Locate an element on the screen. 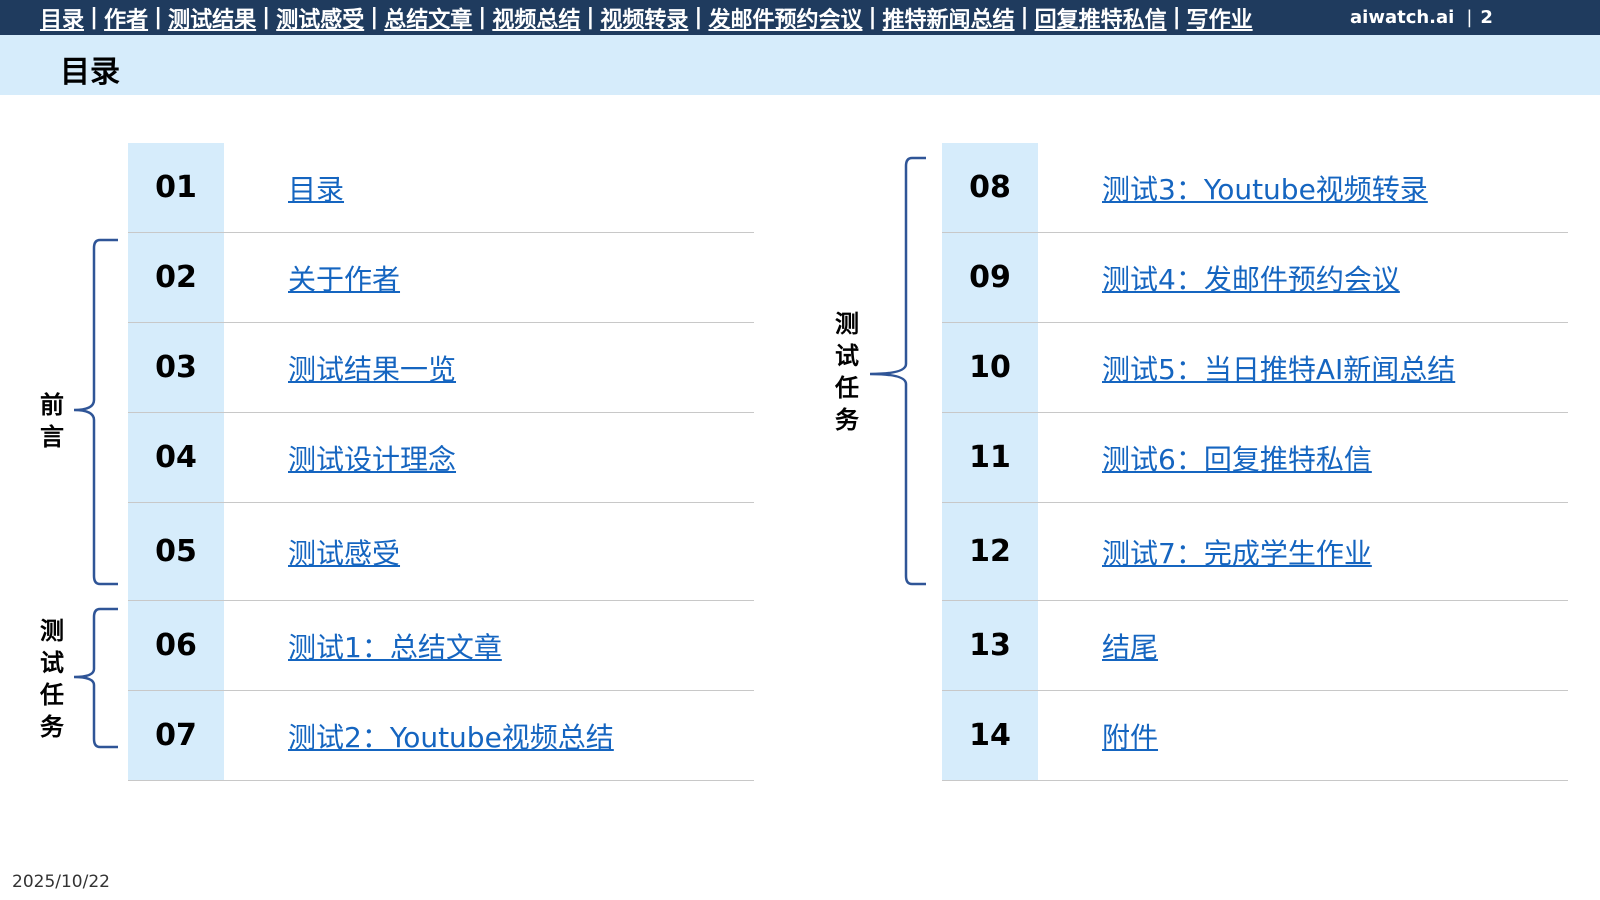  toc-number: 13 is located at coordinates (990, 645).